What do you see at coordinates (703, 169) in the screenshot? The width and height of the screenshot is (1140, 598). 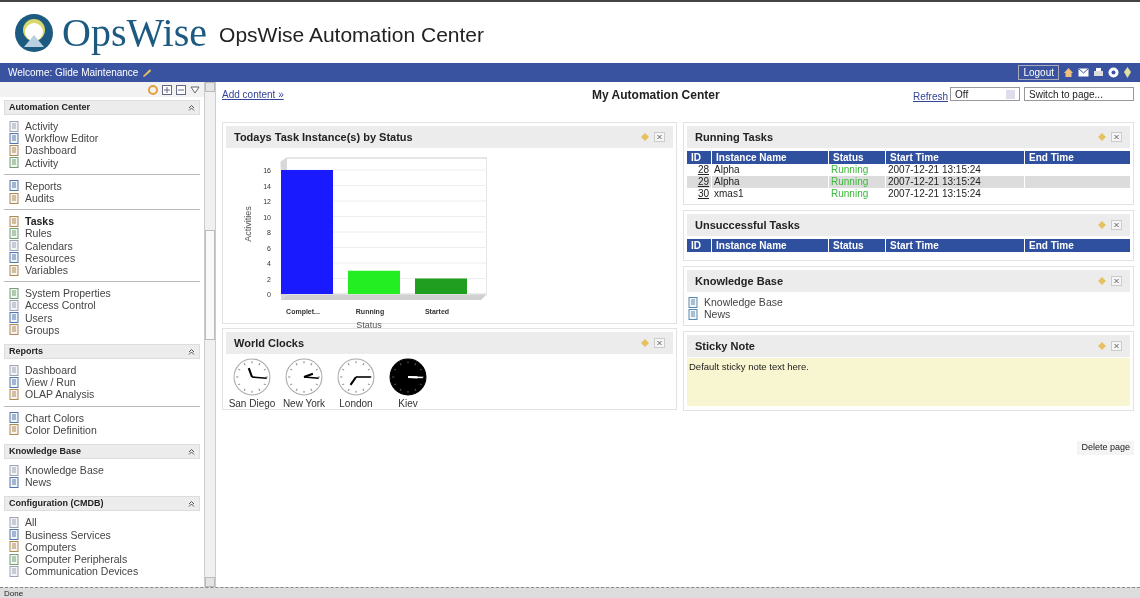 I see `id-link: 28` at bounding box center [703, 169].